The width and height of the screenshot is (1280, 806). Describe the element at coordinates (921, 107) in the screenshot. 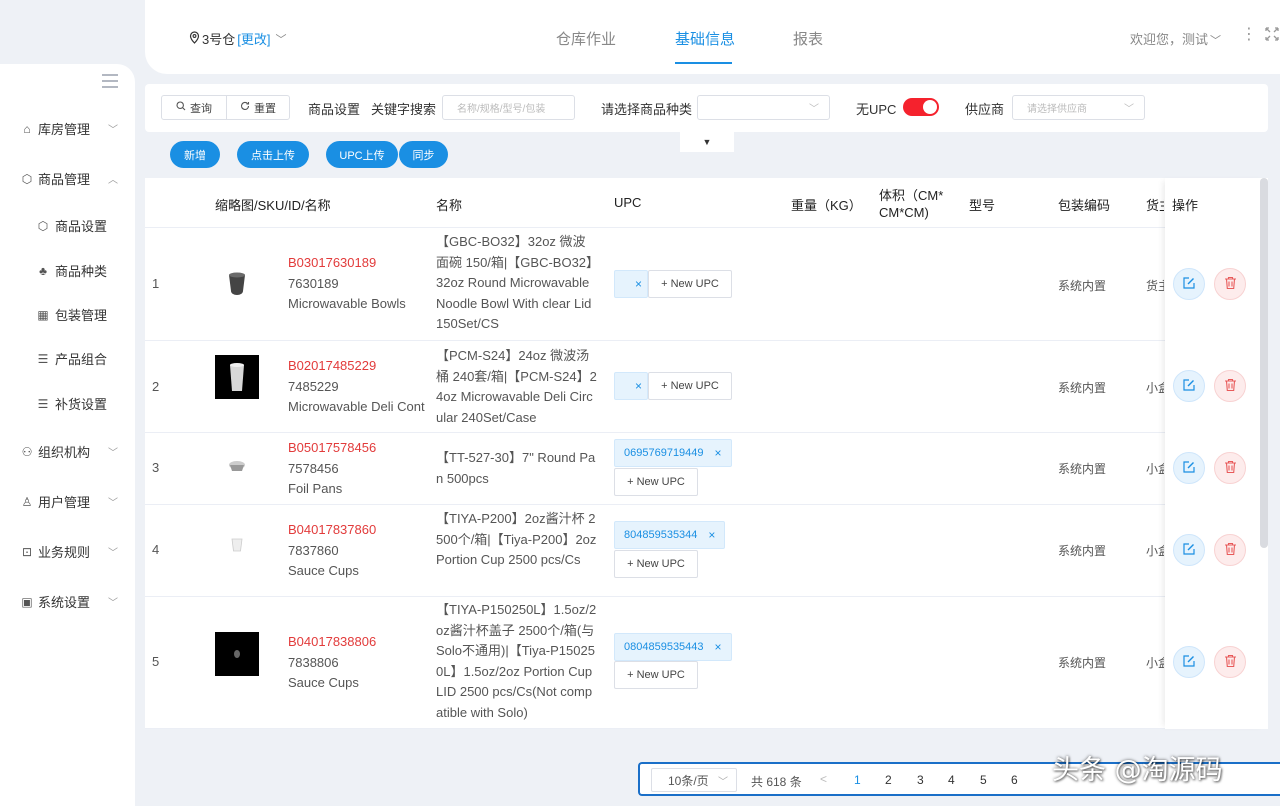

I see `no-upc-toggle` at that location.